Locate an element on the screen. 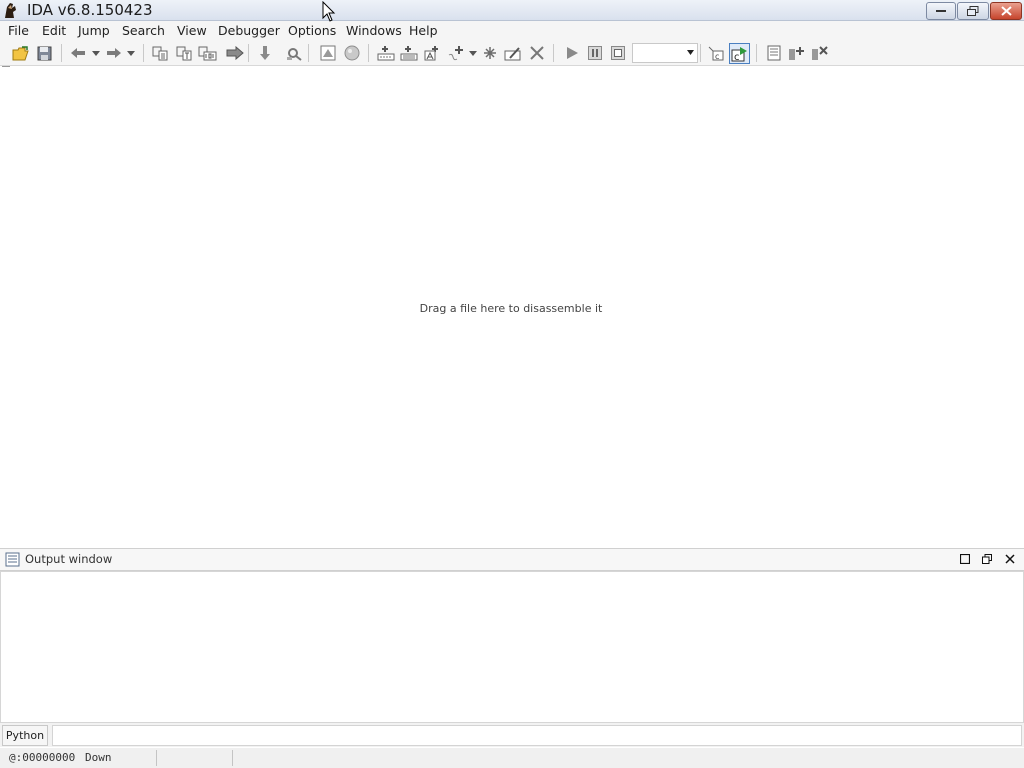 This screenshot has width=1024, height=768. make-ascii-icon is located at coordinates (431, 53).